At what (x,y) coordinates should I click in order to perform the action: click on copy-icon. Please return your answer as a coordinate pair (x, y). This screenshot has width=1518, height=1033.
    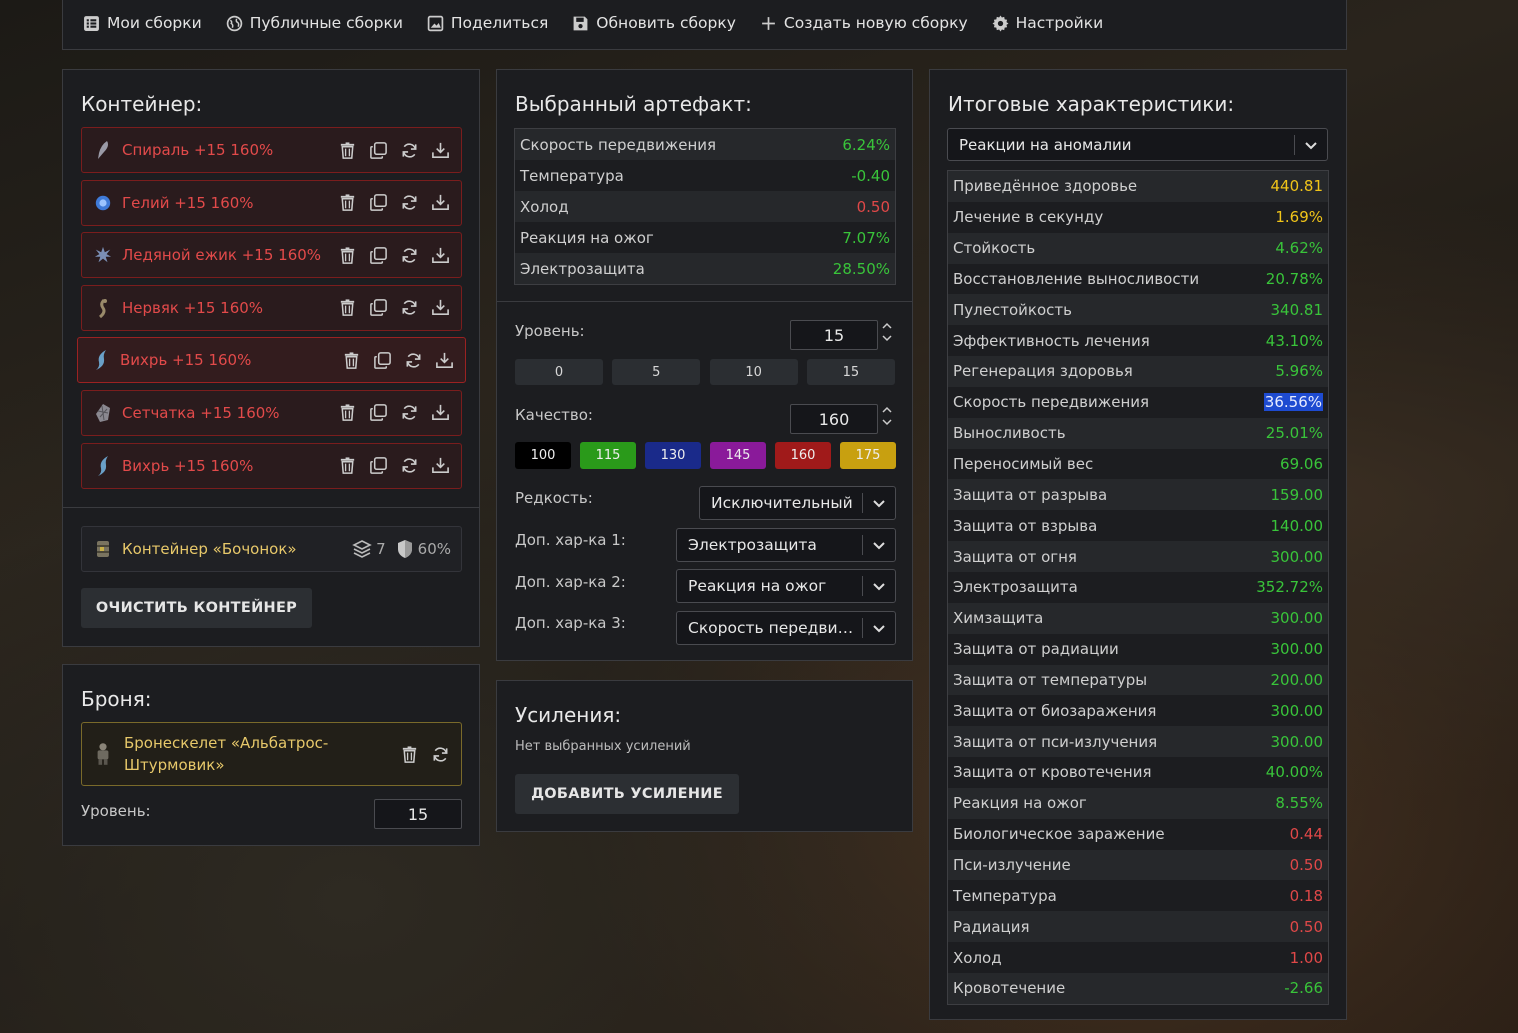
    Looking at the image, I should click on (378, 150).